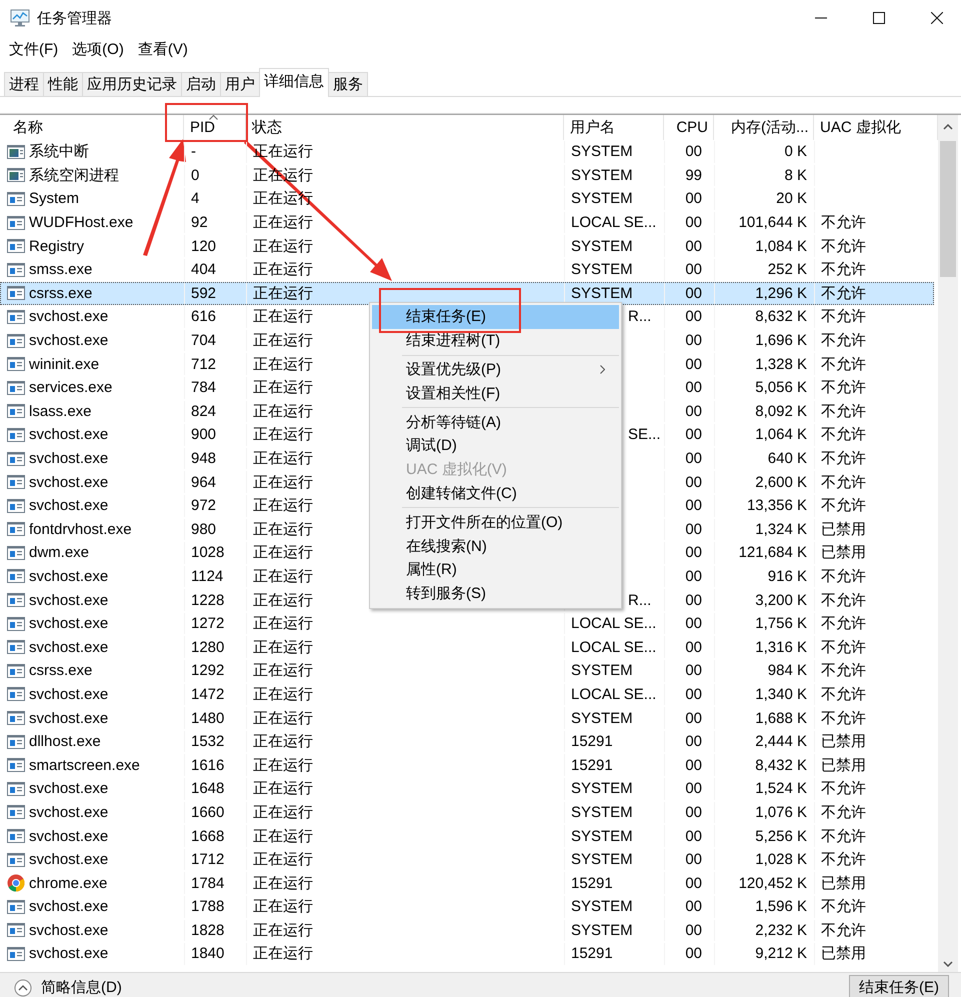 The width and height of the screenshot is (961, 997). Describe the element at coordinates (781, 341) in the screenshot. I see `memory-value: 1,696 K` at that location.